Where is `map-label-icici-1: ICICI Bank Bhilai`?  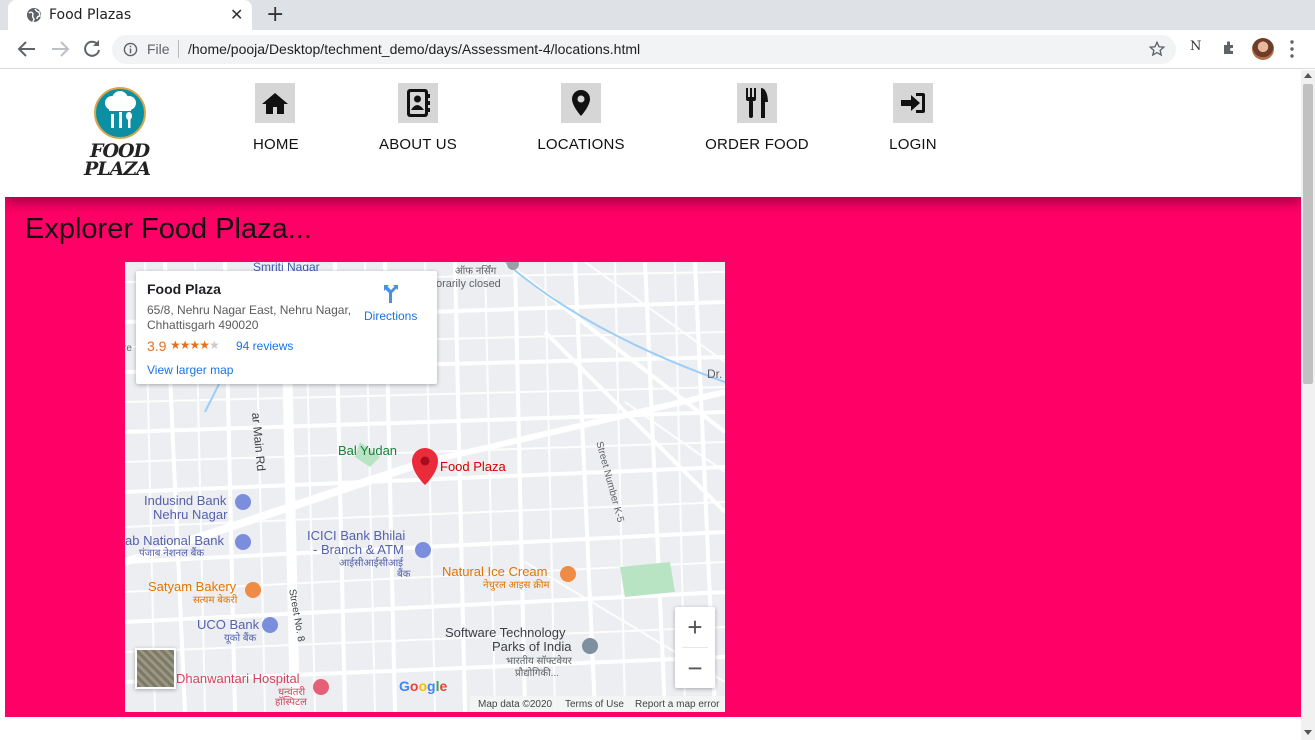
map-label-icici-1: ICICI Bank Bhilai is located at coordinates (356, 535).